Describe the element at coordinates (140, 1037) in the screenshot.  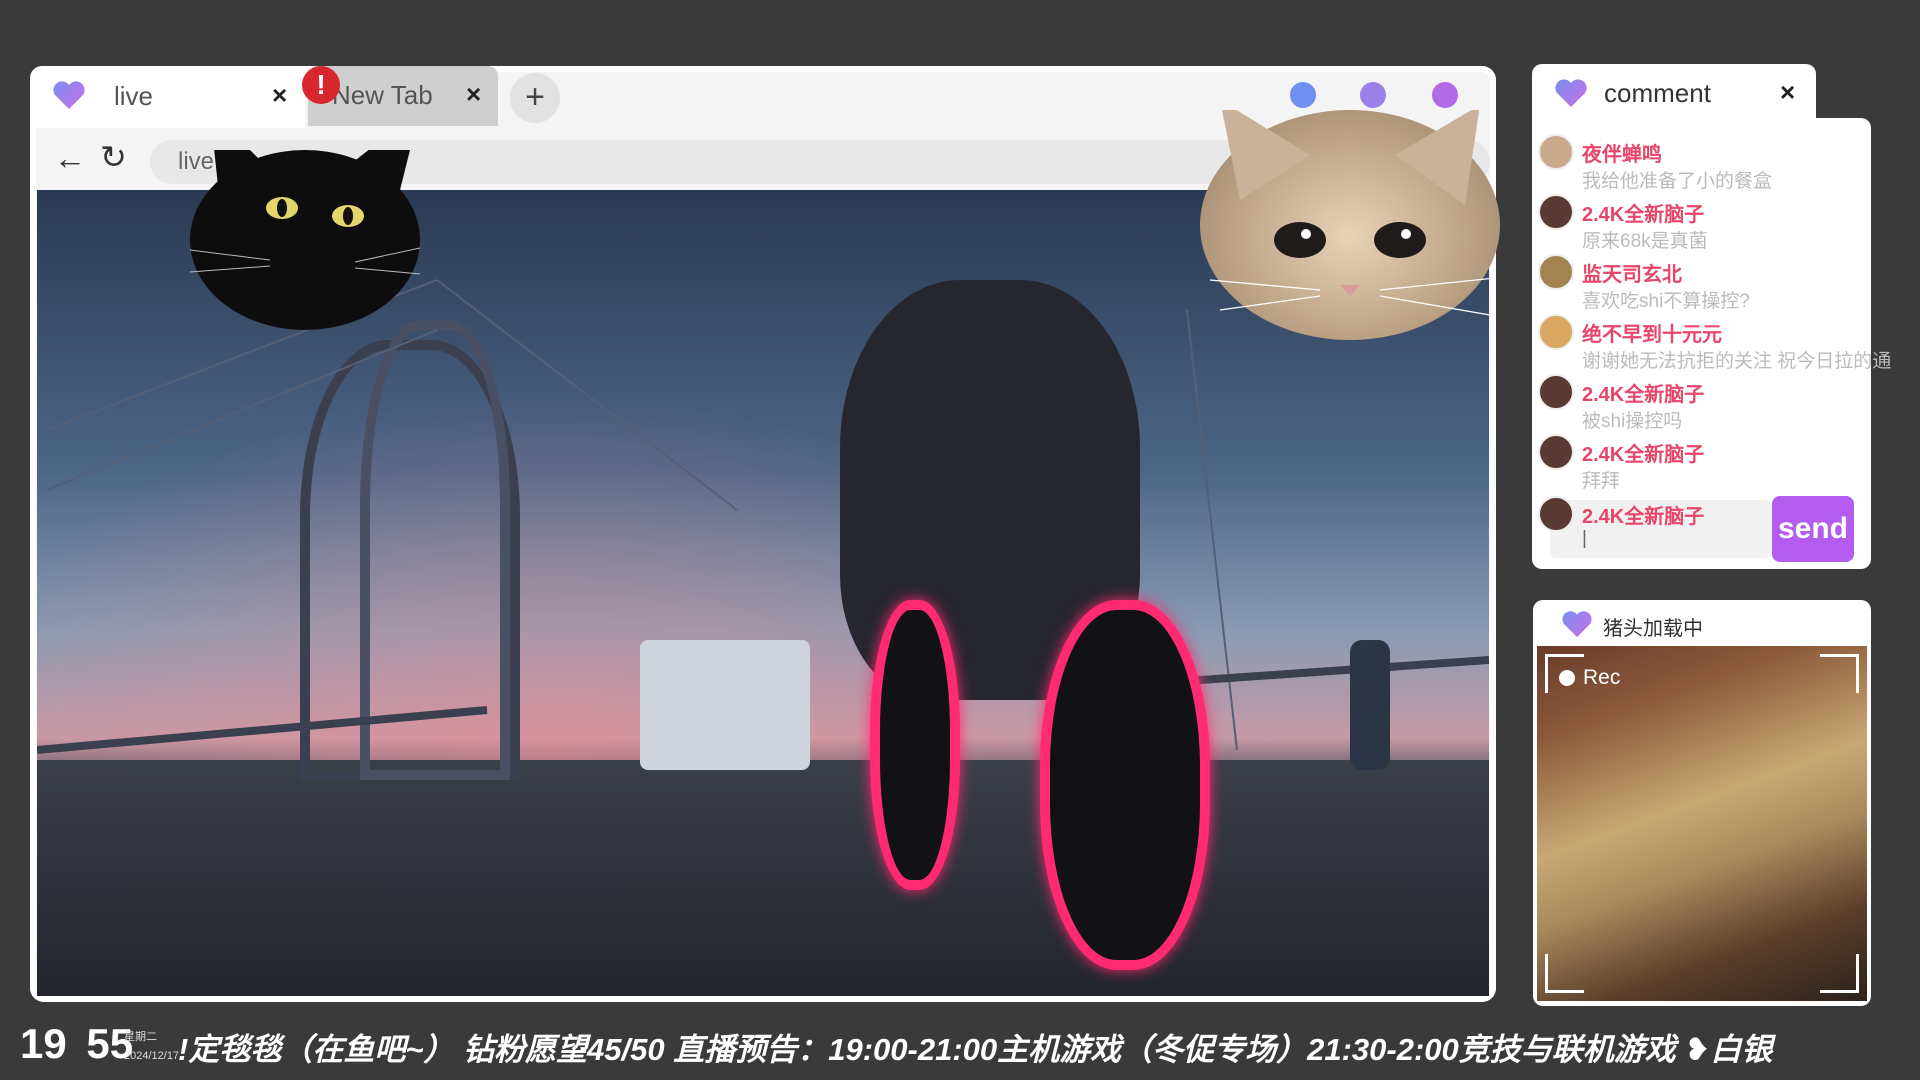
I see `weekday: 星期二` at that location.